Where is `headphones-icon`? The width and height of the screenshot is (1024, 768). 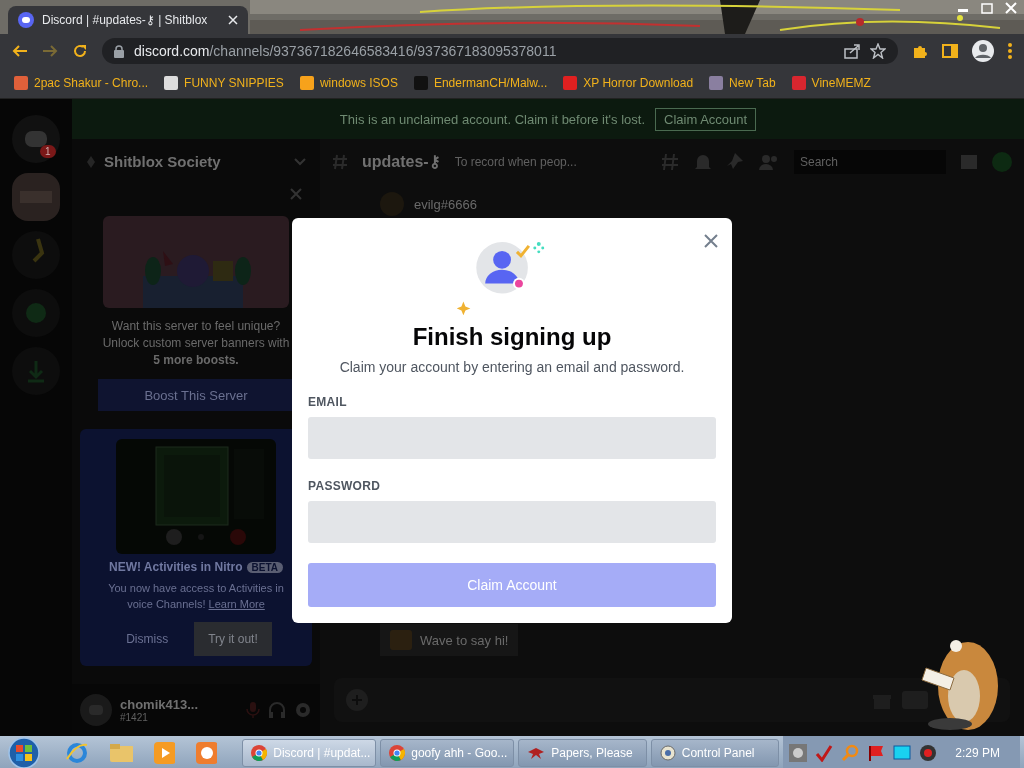
headphones-icon is located at coordinates (277, 710).